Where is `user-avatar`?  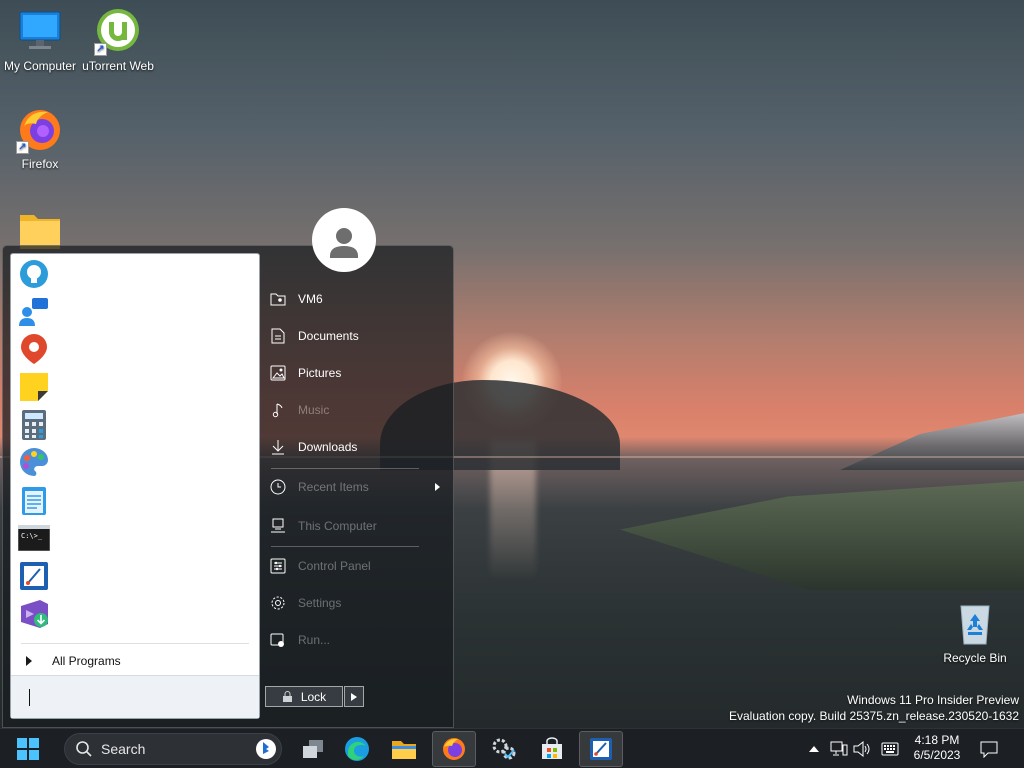
user-avatar is located at coordinates (344, 240).